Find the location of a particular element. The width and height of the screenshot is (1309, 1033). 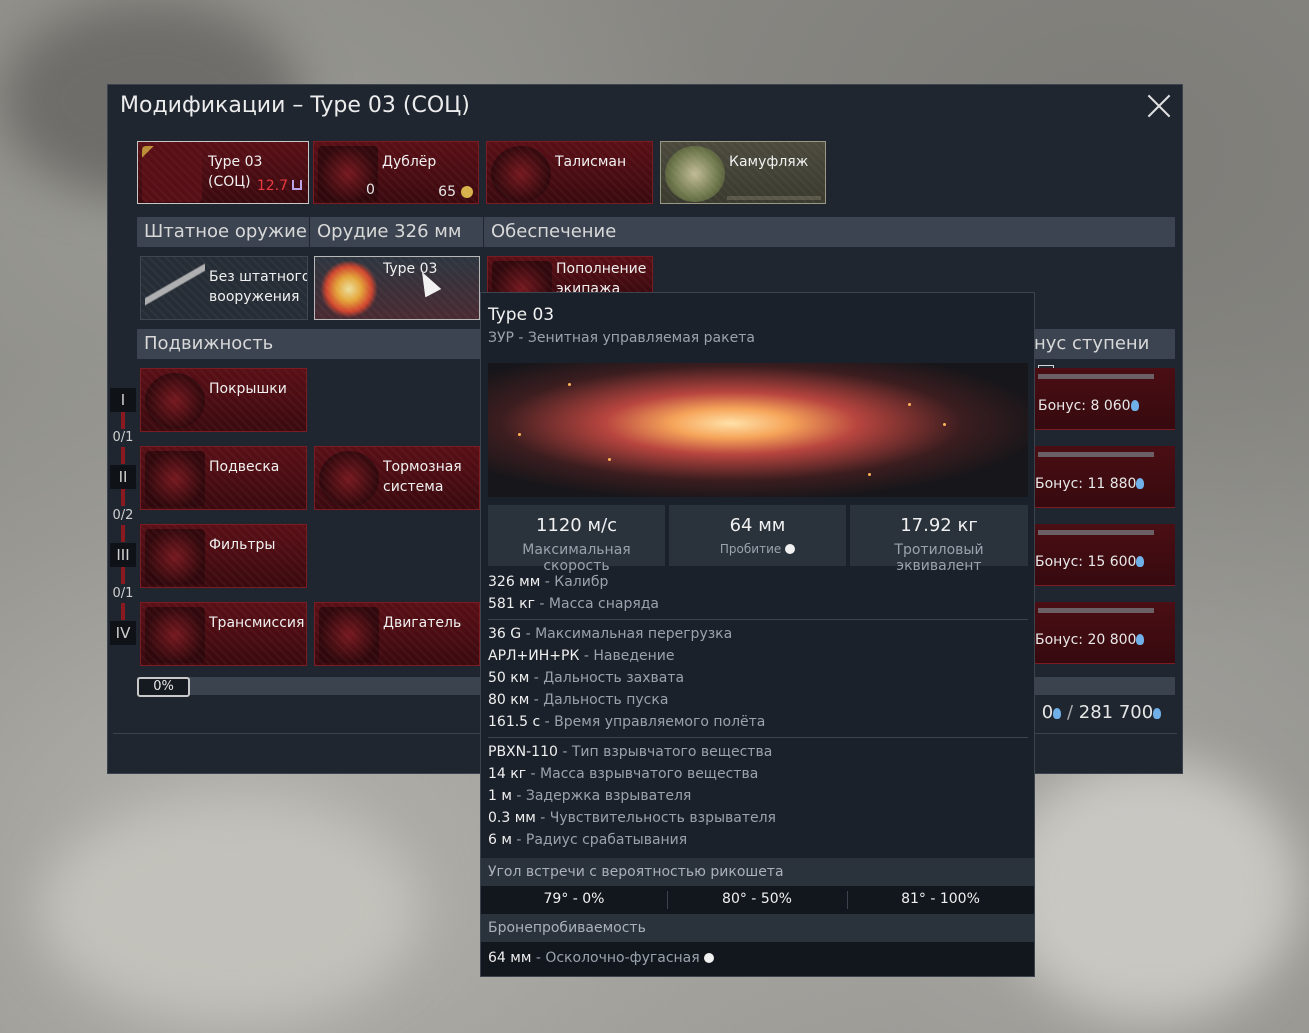

transmission-icon is located at coordinates (175, 635).